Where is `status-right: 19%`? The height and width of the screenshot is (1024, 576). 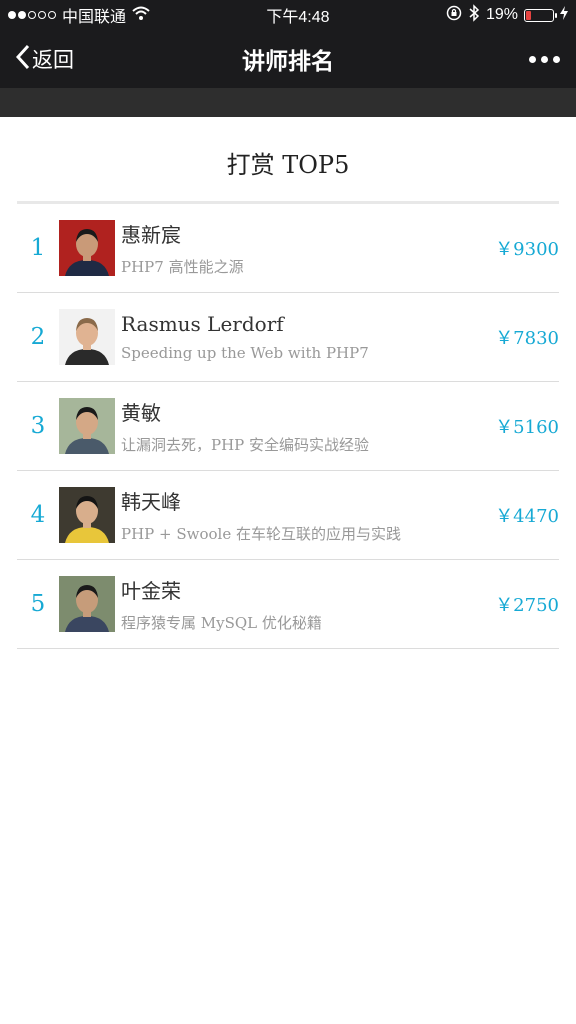
status-right: 19% is located at coordinates (507, 15).